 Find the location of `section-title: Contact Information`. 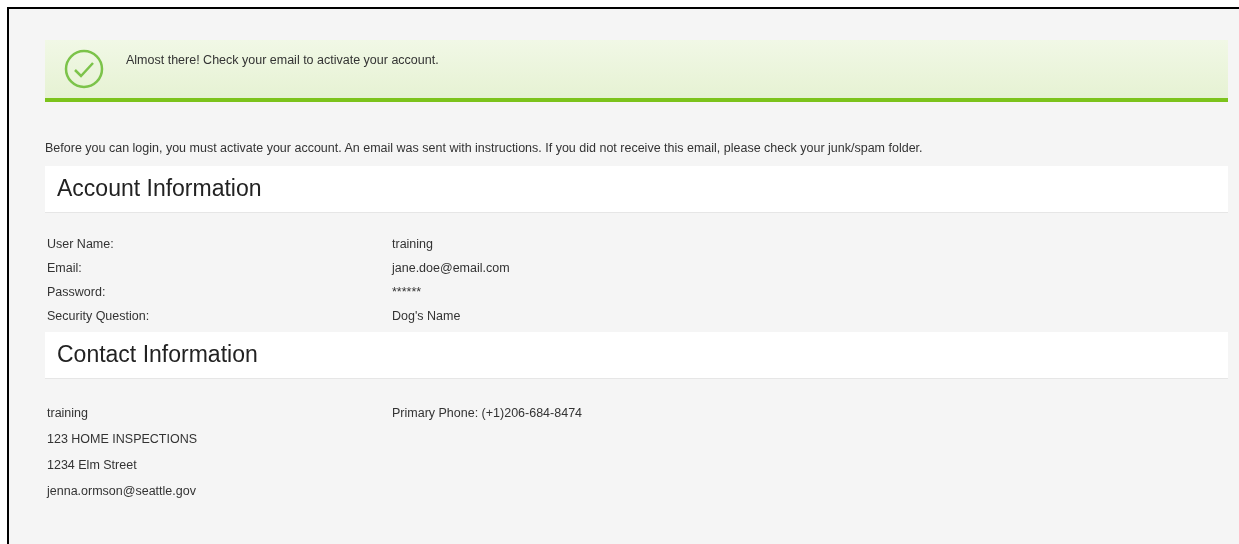

section-title: Contact Information is located at coordinates (157, 354).